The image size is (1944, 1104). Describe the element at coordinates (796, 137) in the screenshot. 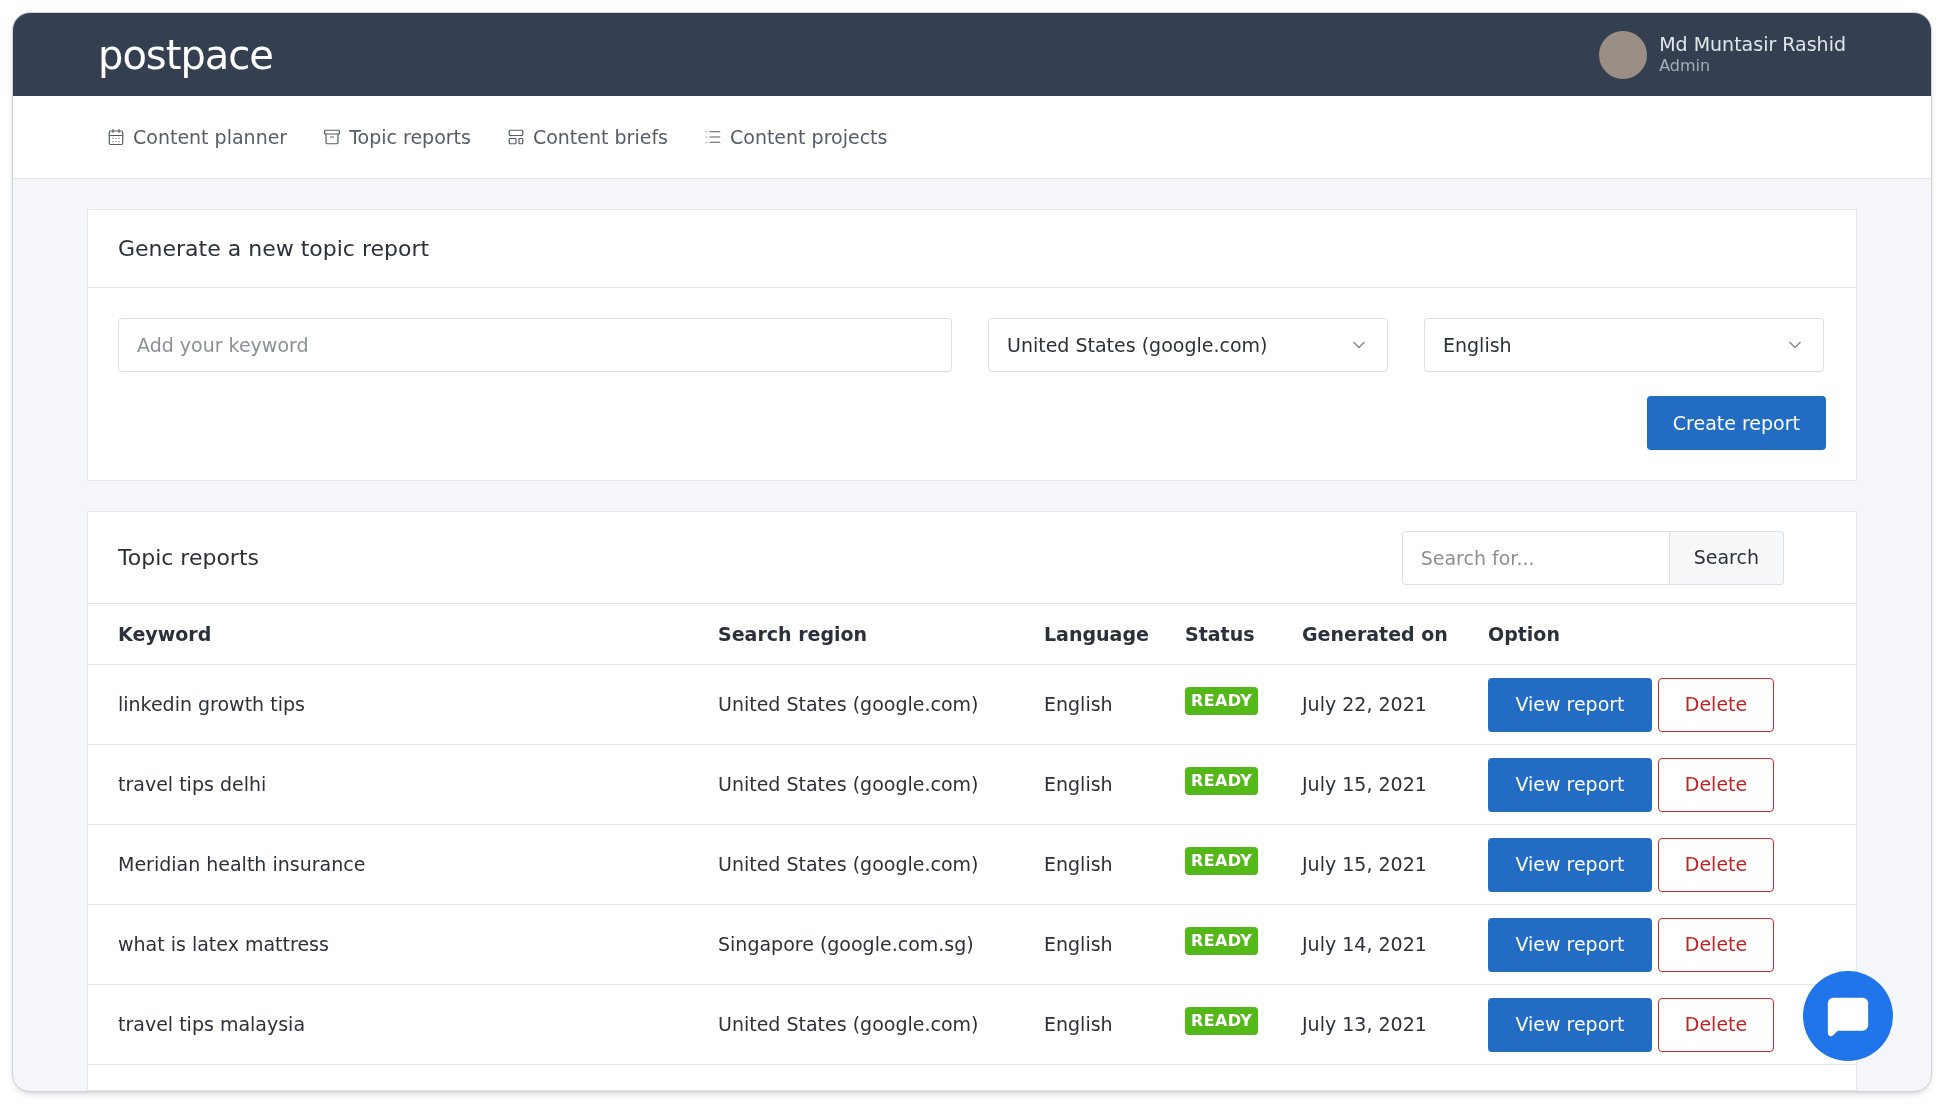

I see `nav-link: Content projects` at that location.